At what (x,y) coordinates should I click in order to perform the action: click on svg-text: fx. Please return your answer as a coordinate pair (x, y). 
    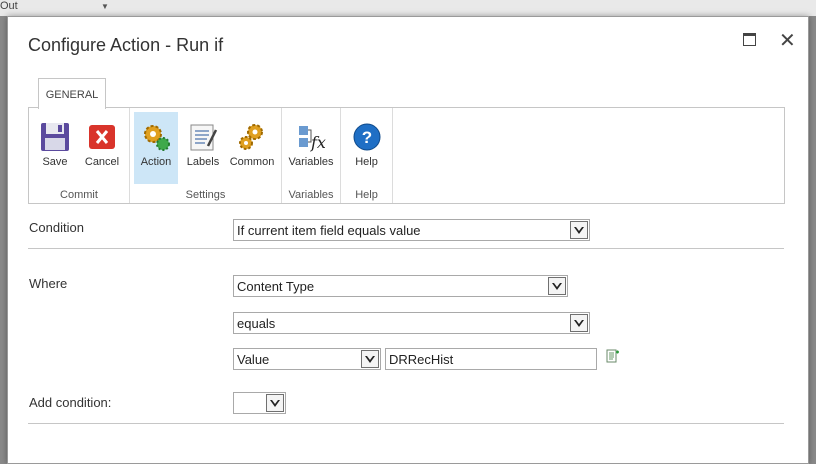
    Looking at the image, I should click on (318, 142).